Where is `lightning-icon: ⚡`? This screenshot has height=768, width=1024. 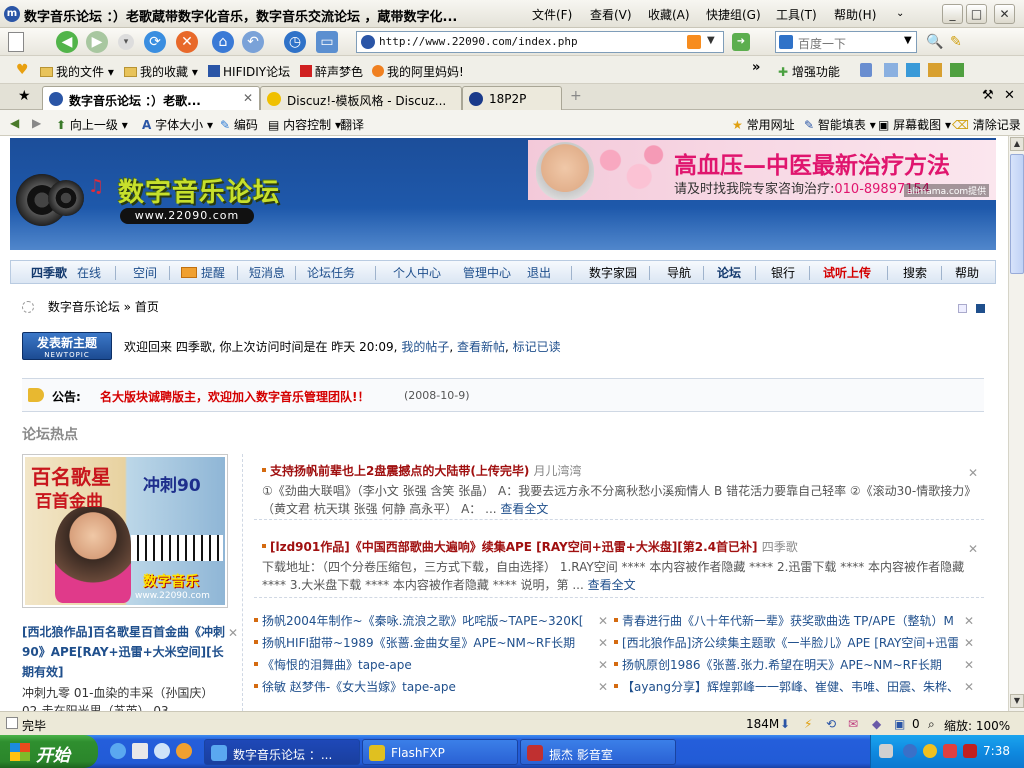
lightning-icon: ⚡ is located at coordinates (808, 724).